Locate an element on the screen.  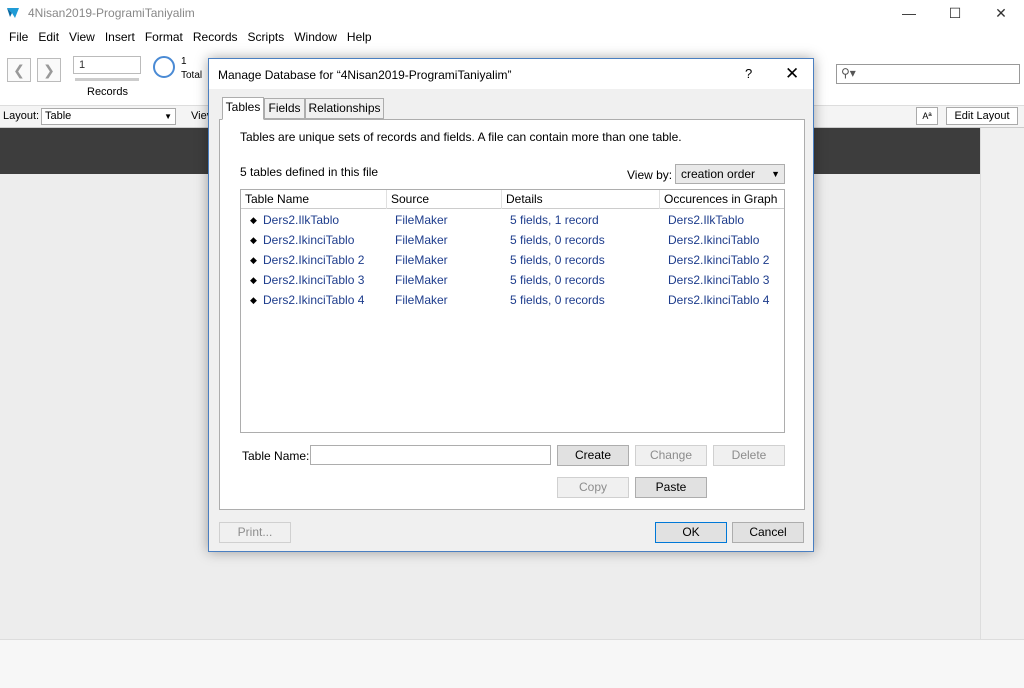
table-name-cell: Ders2.IkinciTablo 3 is located at coordinates (314, 280).